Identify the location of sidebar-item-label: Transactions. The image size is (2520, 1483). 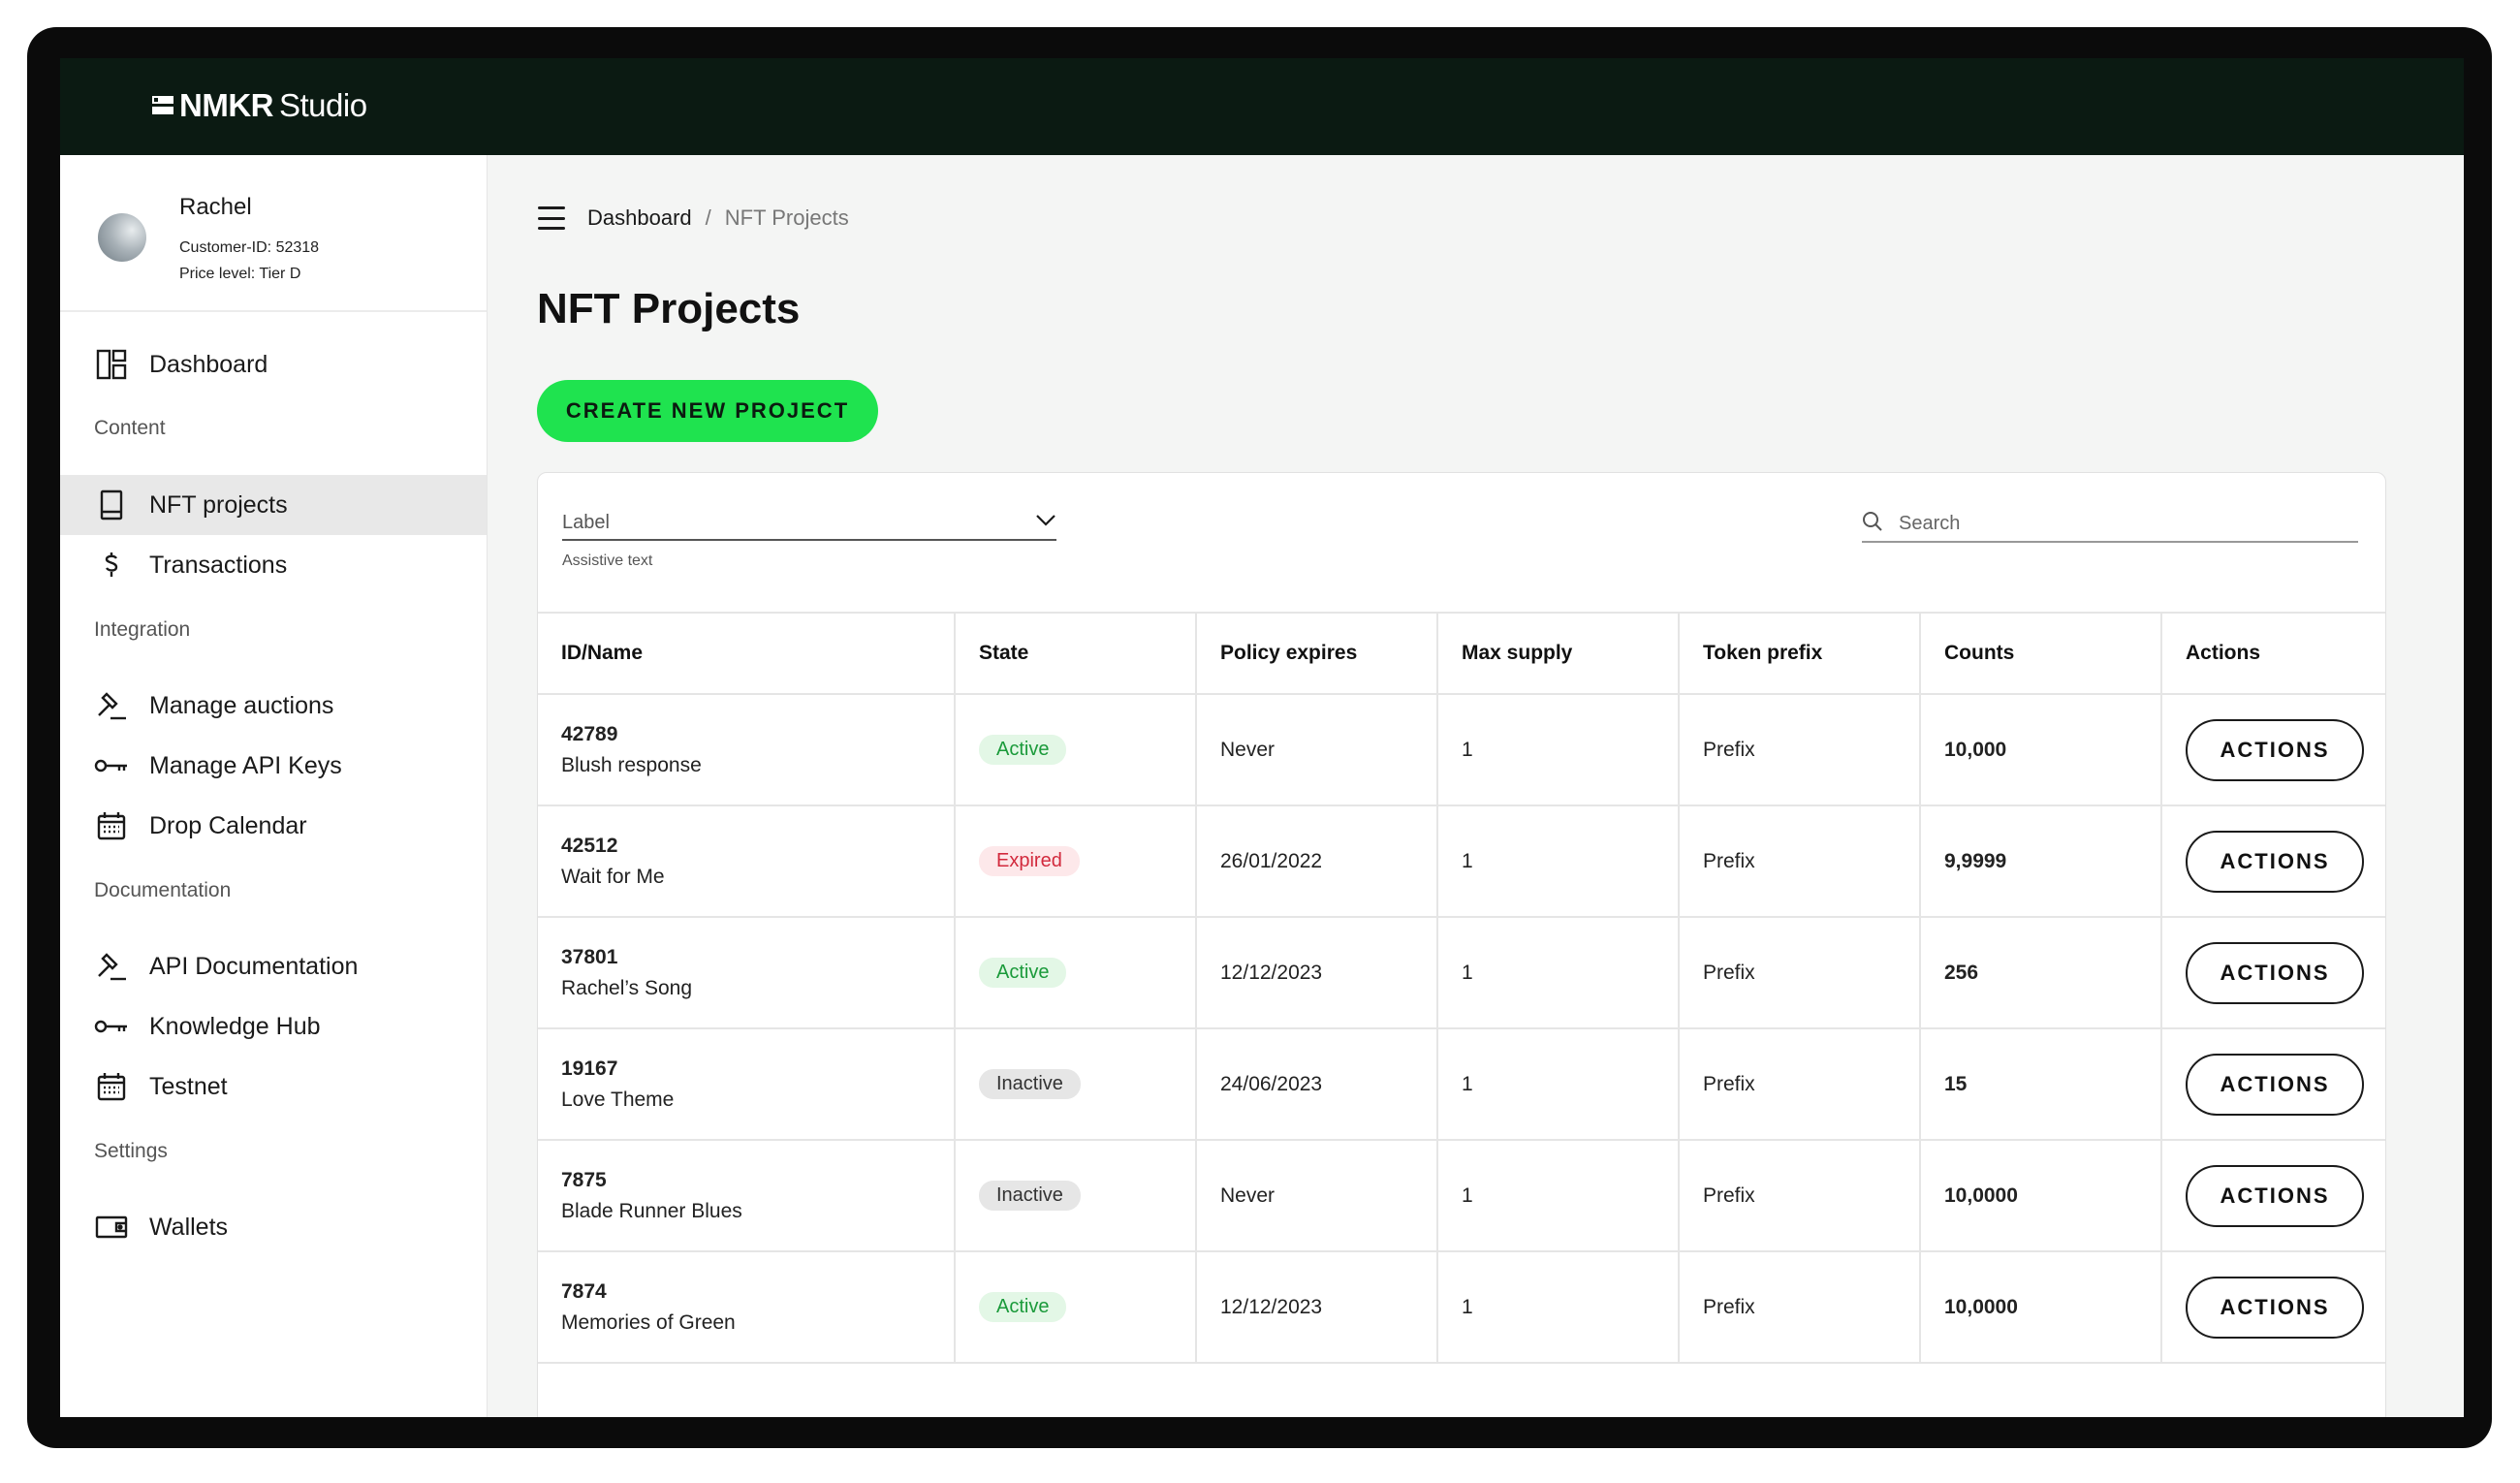
(218, 565).